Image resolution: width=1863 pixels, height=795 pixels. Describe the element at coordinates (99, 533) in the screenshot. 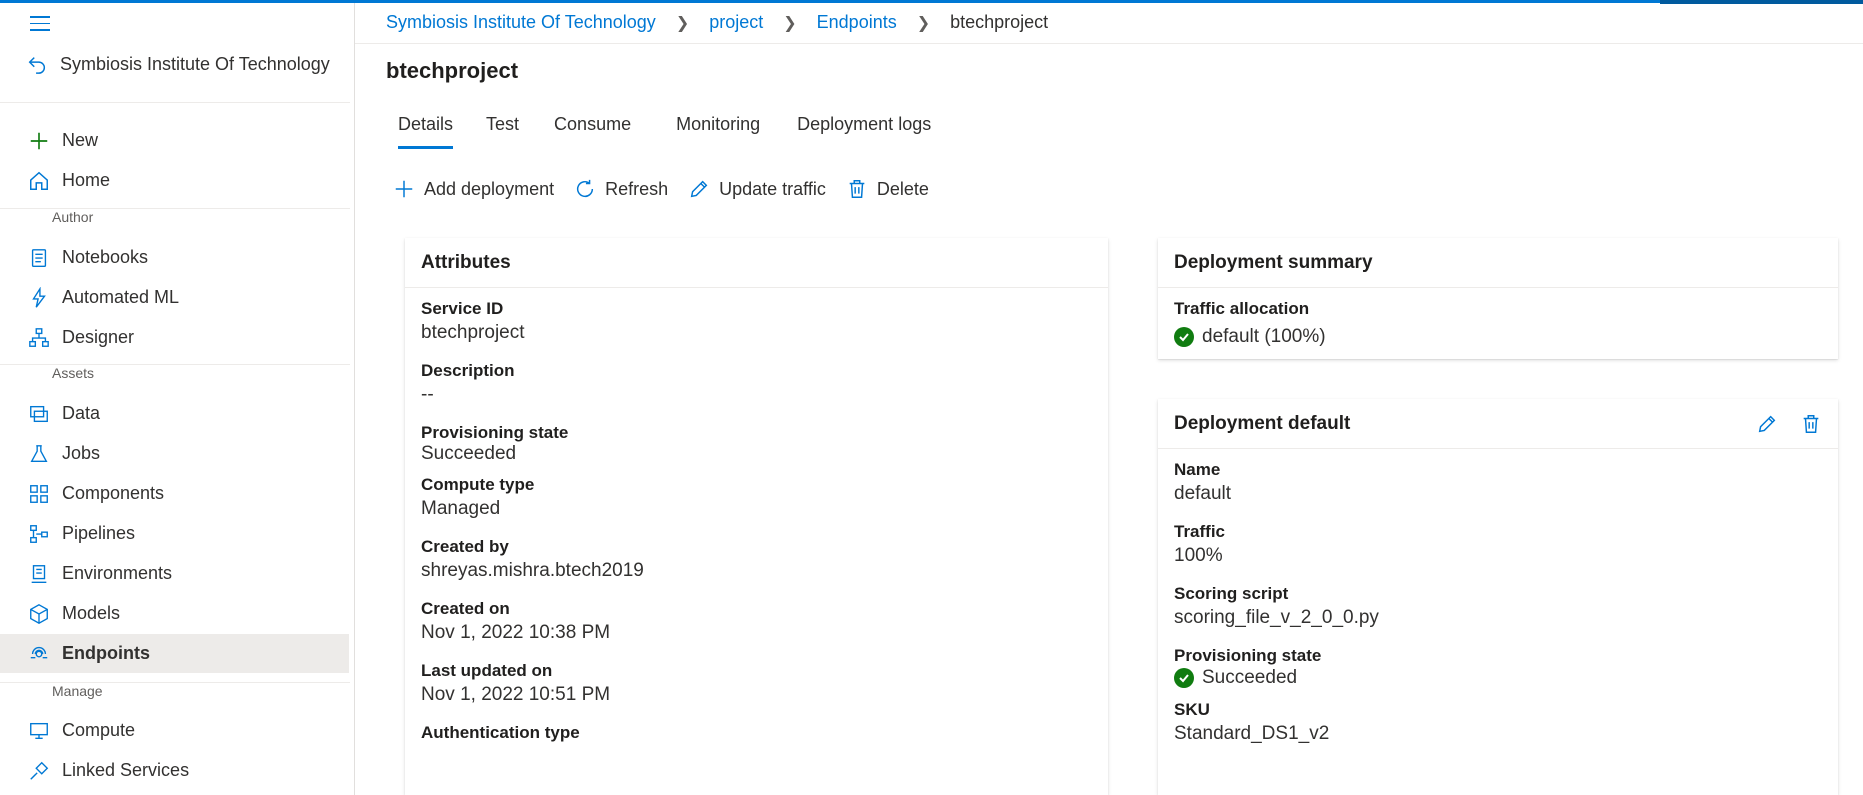

I see `sidebar-item-label: Pipelines` at that location.